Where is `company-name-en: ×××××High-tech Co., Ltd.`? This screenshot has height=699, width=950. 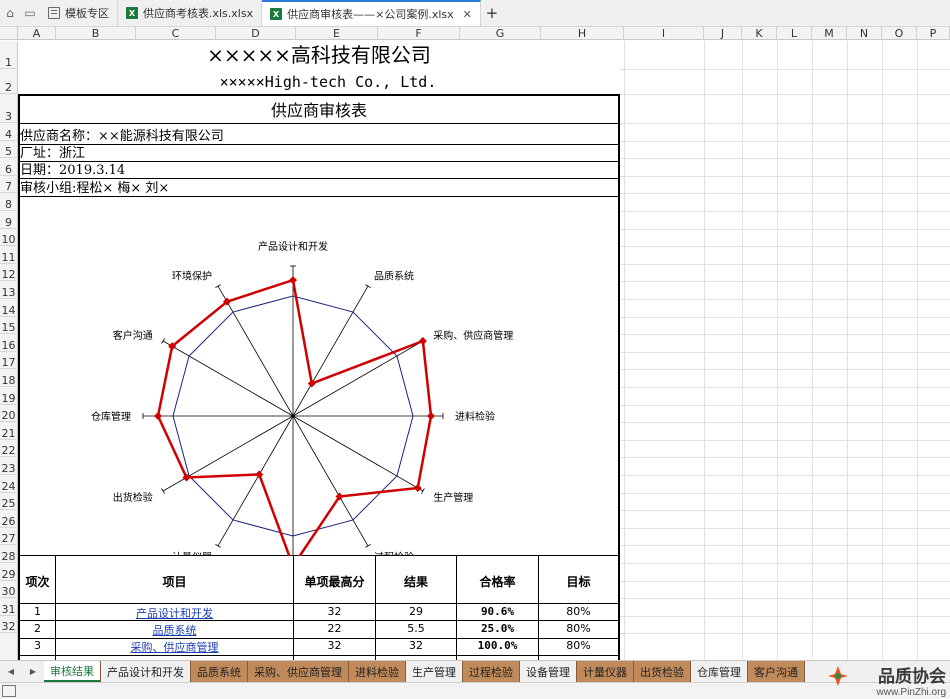 company-name-en: ×××××High-tech Co., Ltd. is located at coordinates (319, 82).